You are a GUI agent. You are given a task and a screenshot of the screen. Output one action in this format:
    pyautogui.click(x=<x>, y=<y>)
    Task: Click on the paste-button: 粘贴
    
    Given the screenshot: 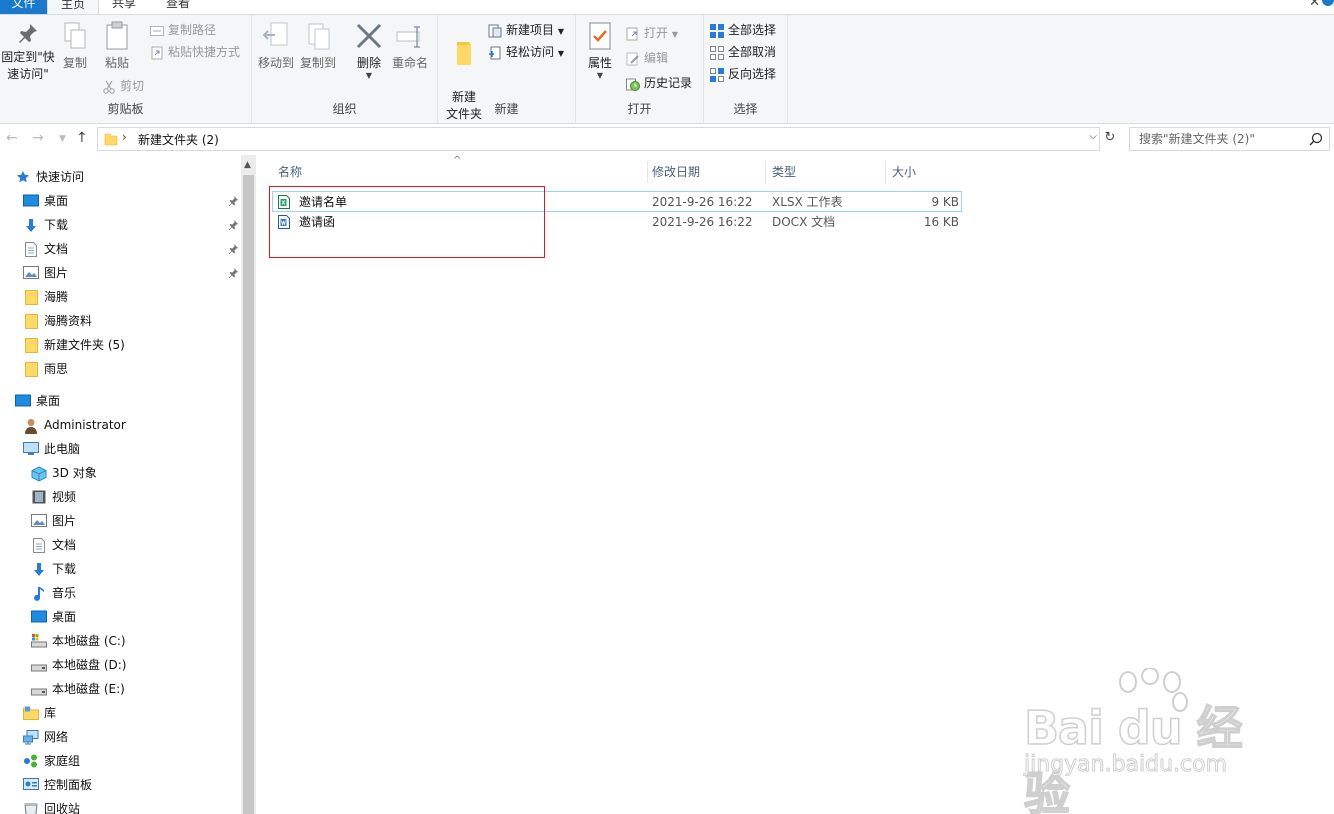 What is the action you would take?
    pyautogui.click(x=117, y=46)
    